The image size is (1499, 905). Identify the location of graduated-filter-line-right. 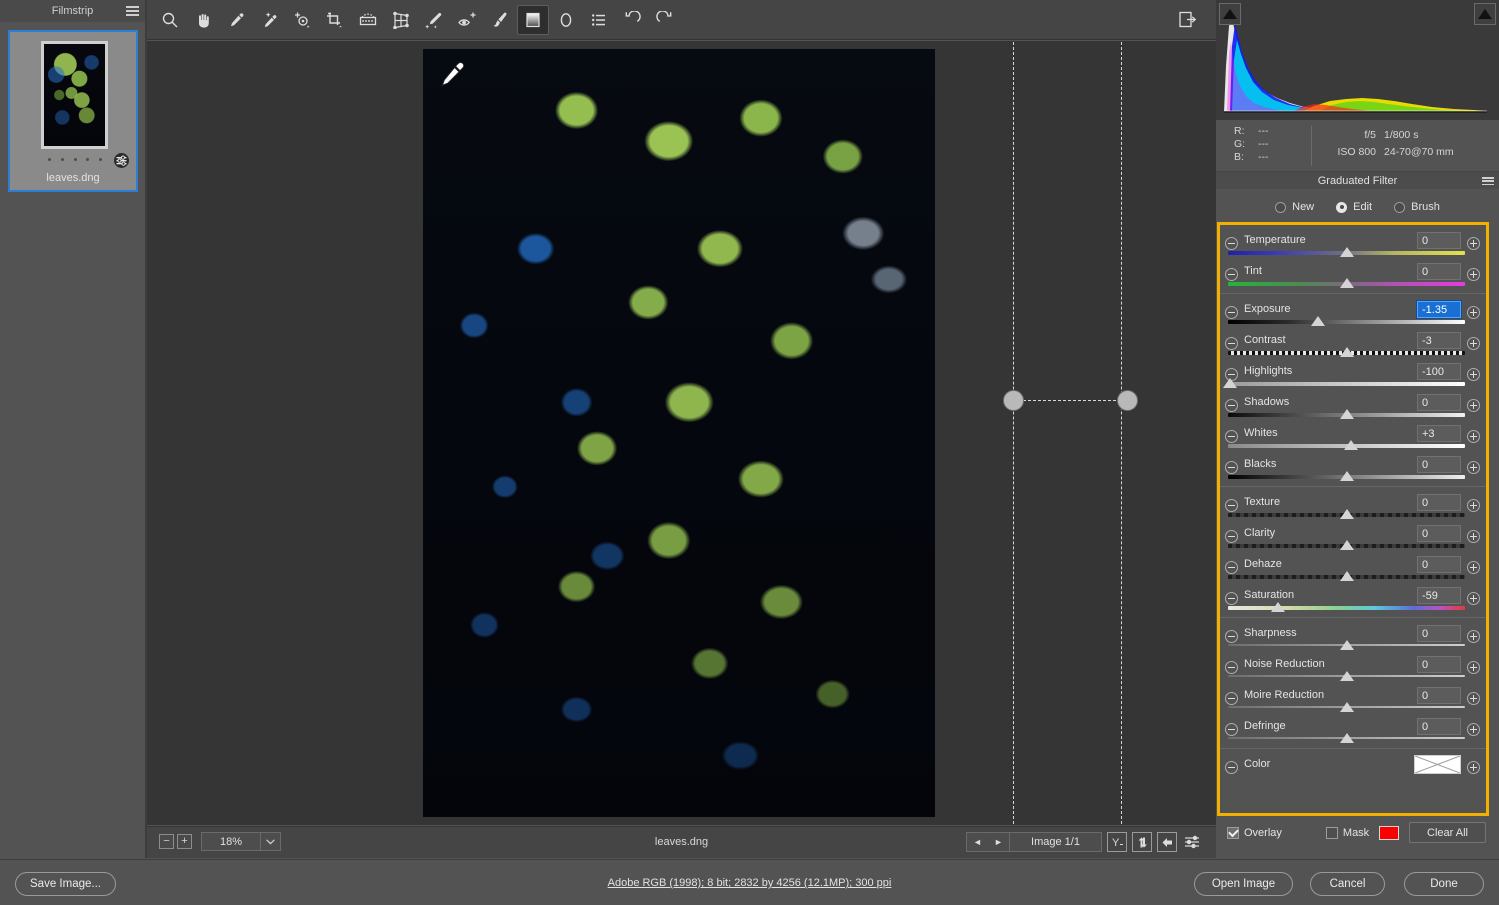
(1121, 433).